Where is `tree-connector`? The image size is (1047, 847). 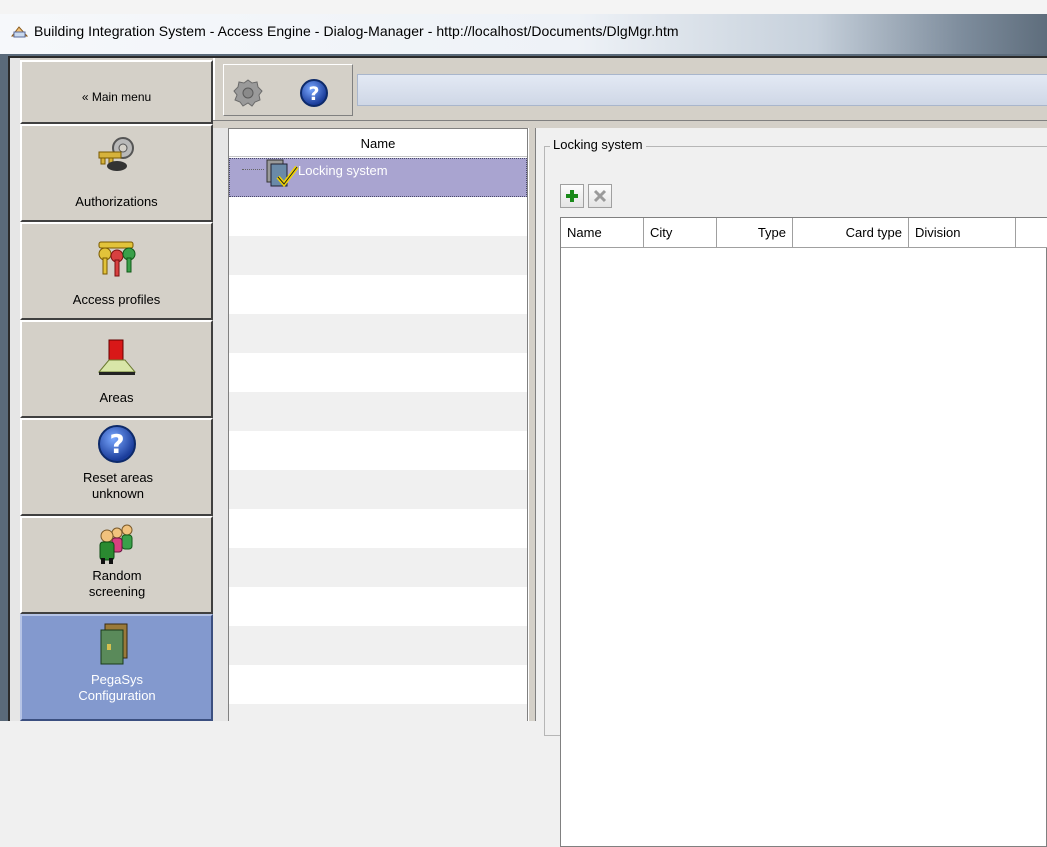
tree-connector is located at coordinates (253, 169).